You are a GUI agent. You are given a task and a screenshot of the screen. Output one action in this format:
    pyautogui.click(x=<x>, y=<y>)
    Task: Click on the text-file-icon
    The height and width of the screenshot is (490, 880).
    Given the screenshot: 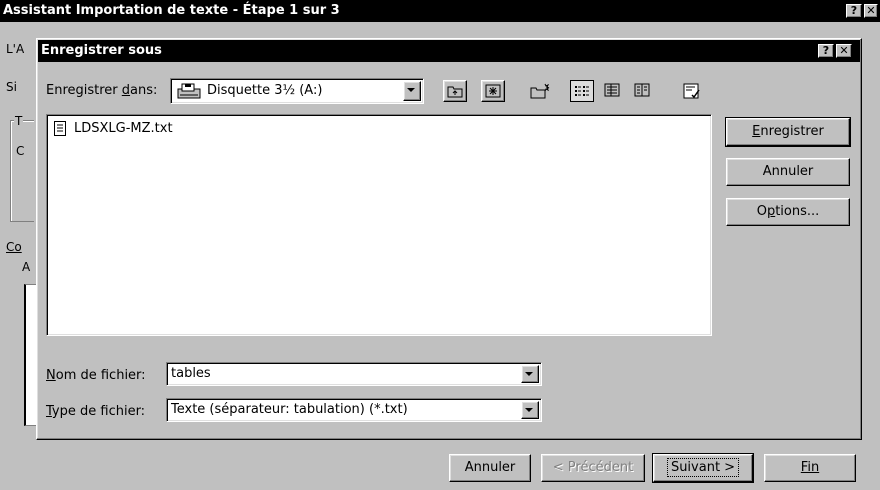 What is the action you would take?
    pyautogui.click(x=60, y=130)
    